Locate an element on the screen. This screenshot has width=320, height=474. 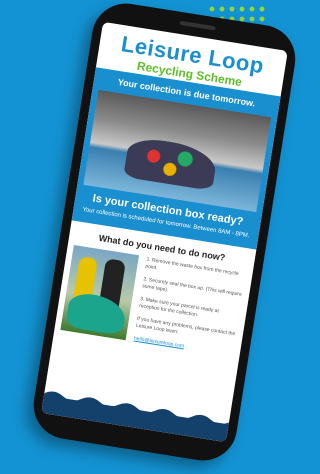
equipment-pile is located at coordinates (171, 163).